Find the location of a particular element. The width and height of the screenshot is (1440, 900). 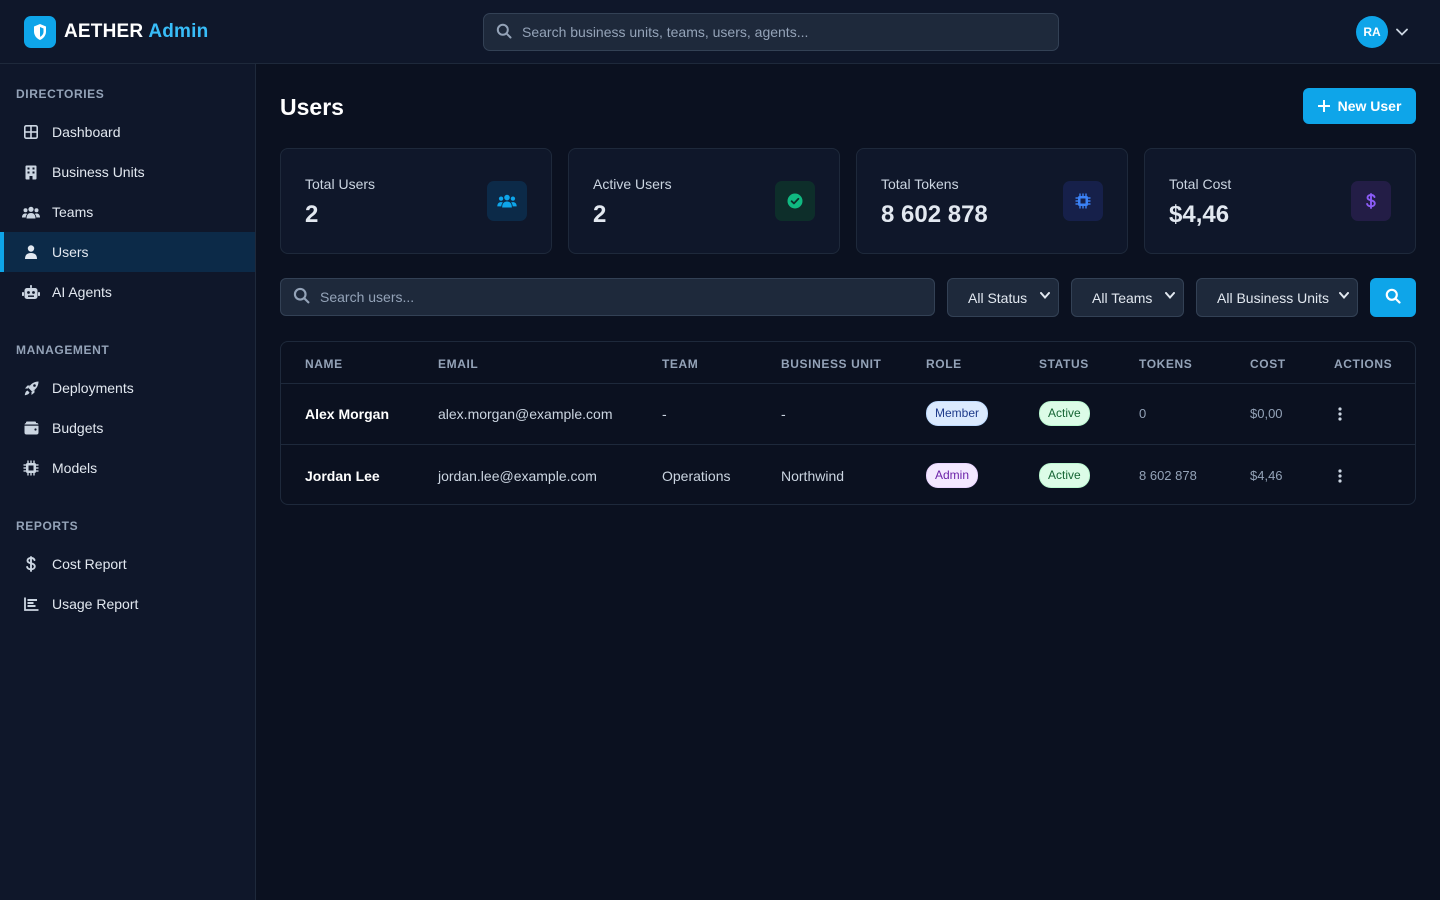

sidebar-item-business-units: Business Units is located at coordinates (127, 172).